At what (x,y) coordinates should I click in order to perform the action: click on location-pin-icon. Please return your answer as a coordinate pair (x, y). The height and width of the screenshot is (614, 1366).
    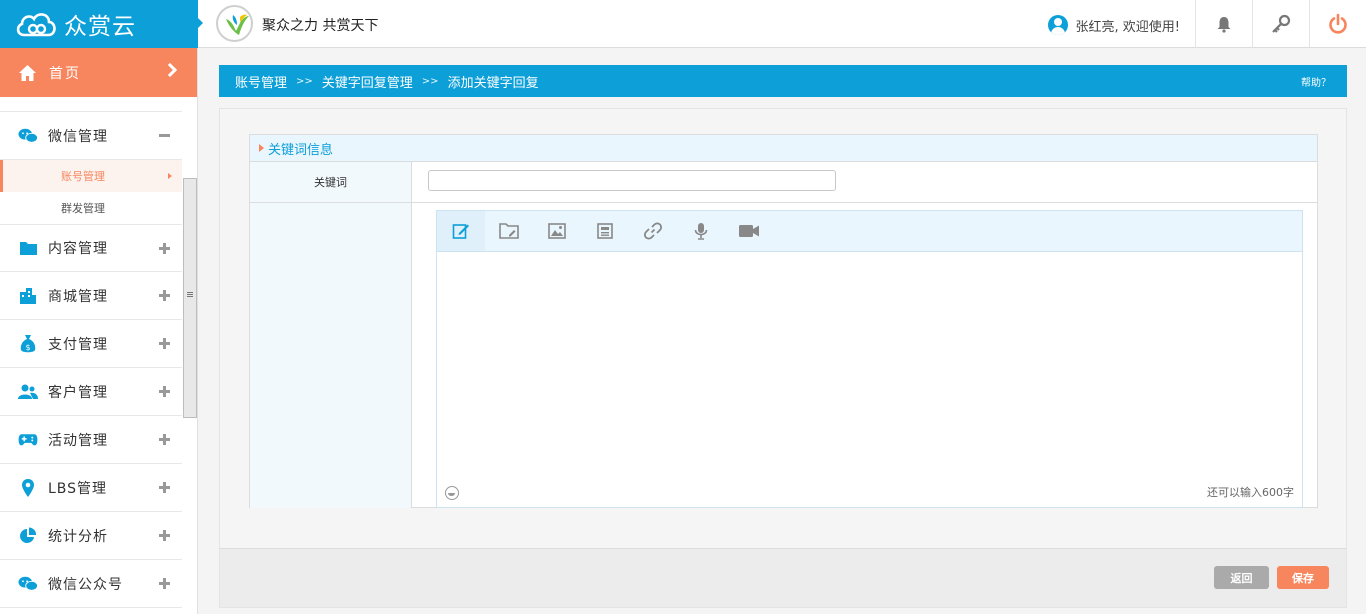
    Looking at the image, I should click on (28, 488).